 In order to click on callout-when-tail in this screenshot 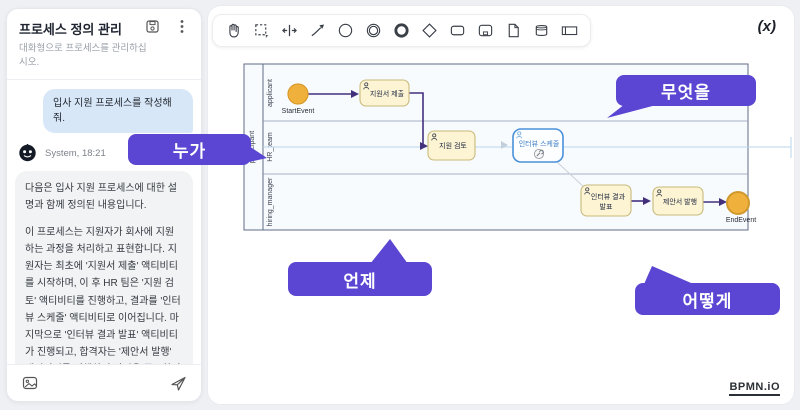, I will do `click(389, 251)`.